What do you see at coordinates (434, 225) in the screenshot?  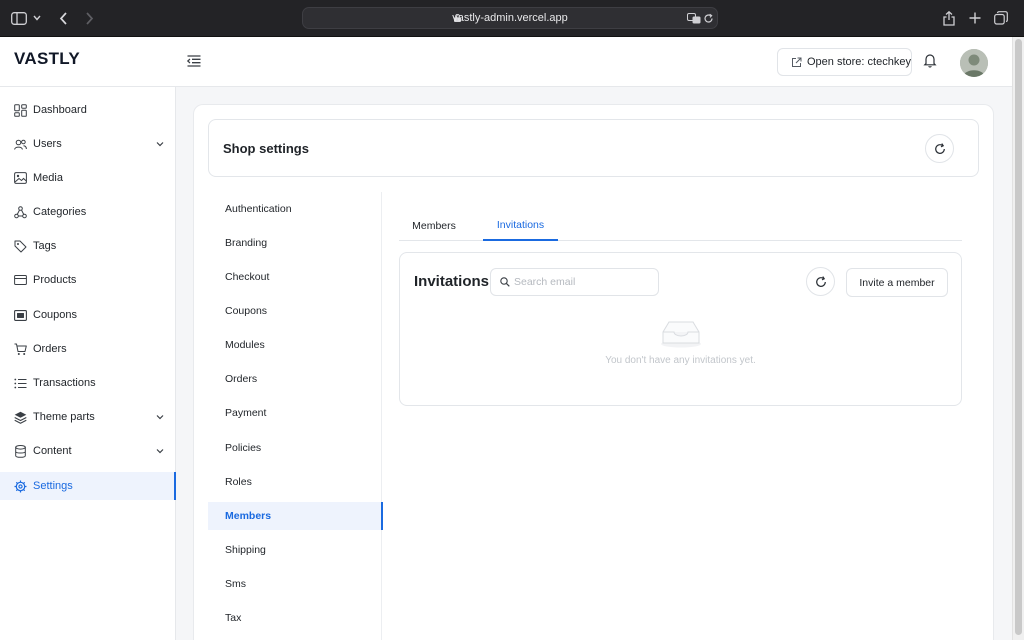 I see `tab-members: Members` at bounding box center [434, 225].